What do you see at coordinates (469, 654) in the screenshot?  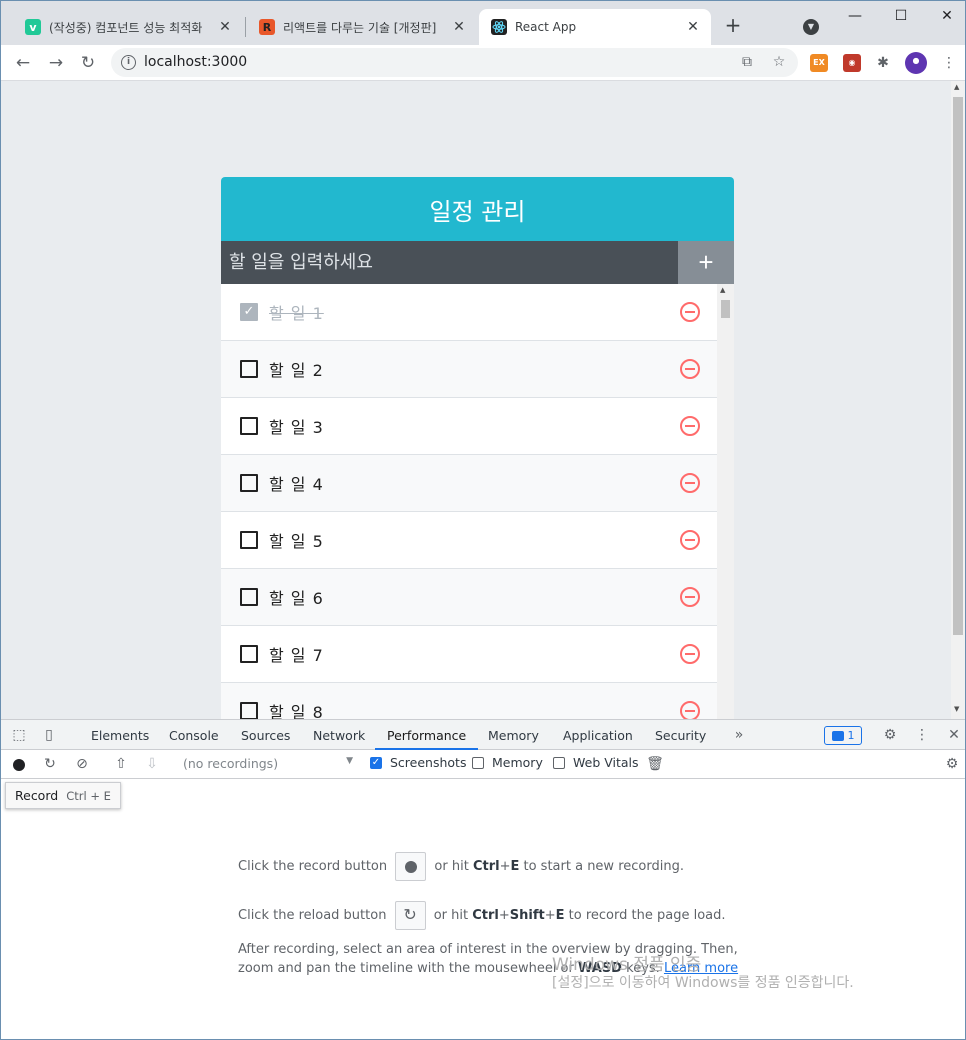 I see `todo-item: 할 일 7` at bounding box center [469, 654].